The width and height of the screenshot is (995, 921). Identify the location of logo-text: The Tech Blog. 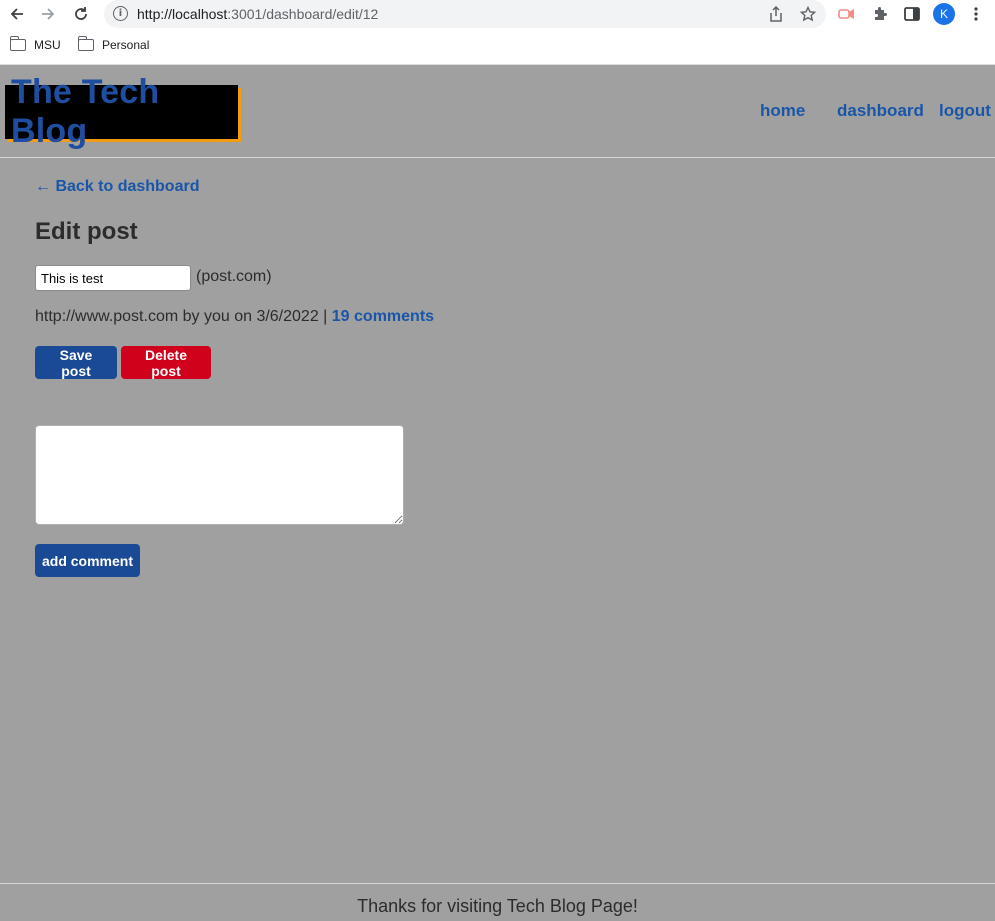
(85, 111).